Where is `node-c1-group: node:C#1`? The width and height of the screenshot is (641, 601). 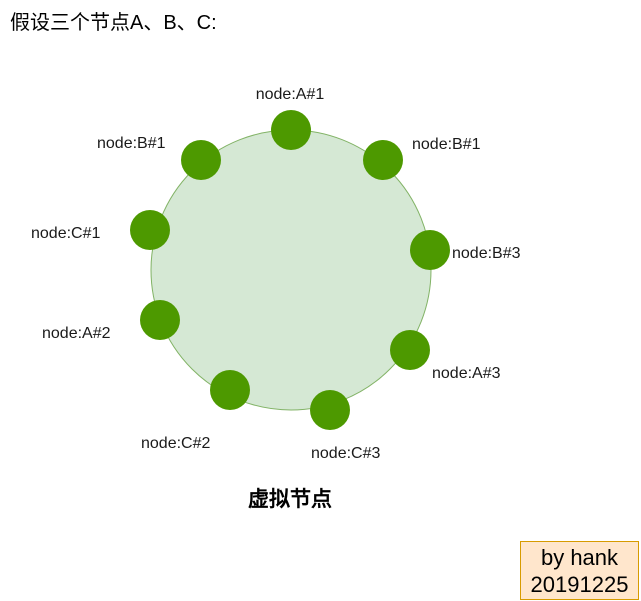
node-c1-group: node:C#1 is located at coordinates (100, 230).